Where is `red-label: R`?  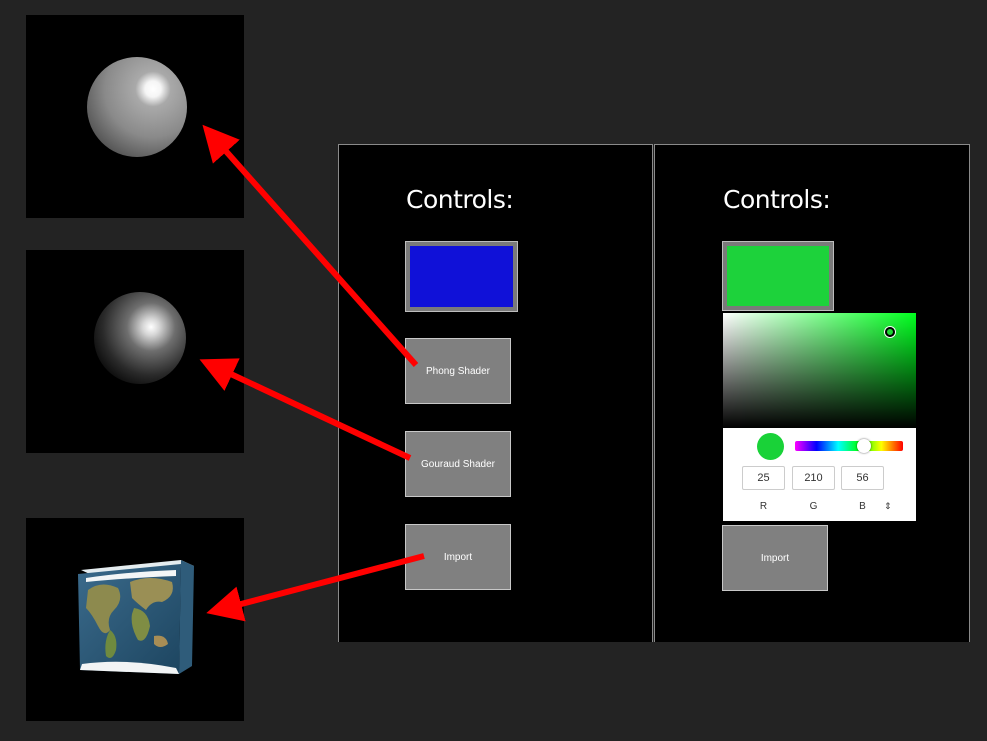 red-label: R is located at coordinates (763, 506).